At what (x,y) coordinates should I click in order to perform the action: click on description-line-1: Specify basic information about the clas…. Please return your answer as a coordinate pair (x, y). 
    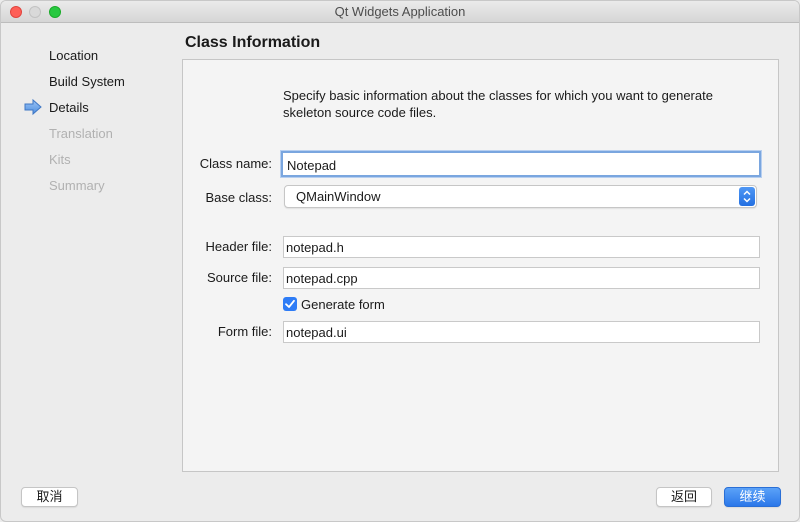
    Looking at the image, I should click on (498, 95).